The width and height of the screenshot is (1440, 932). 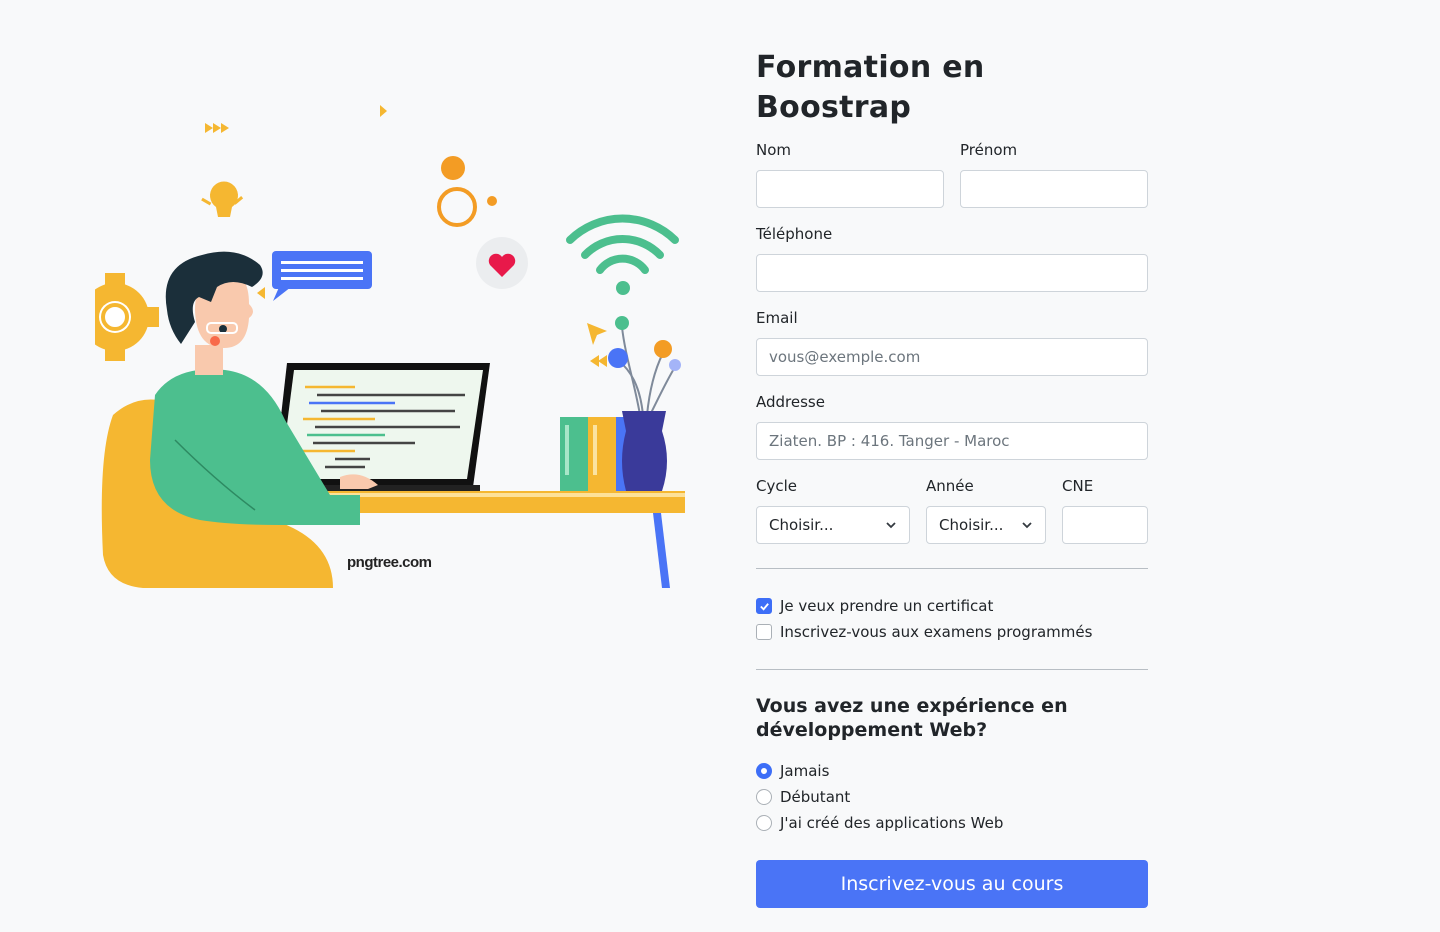 I want to click on check-icon, so click(x=764, y=606).